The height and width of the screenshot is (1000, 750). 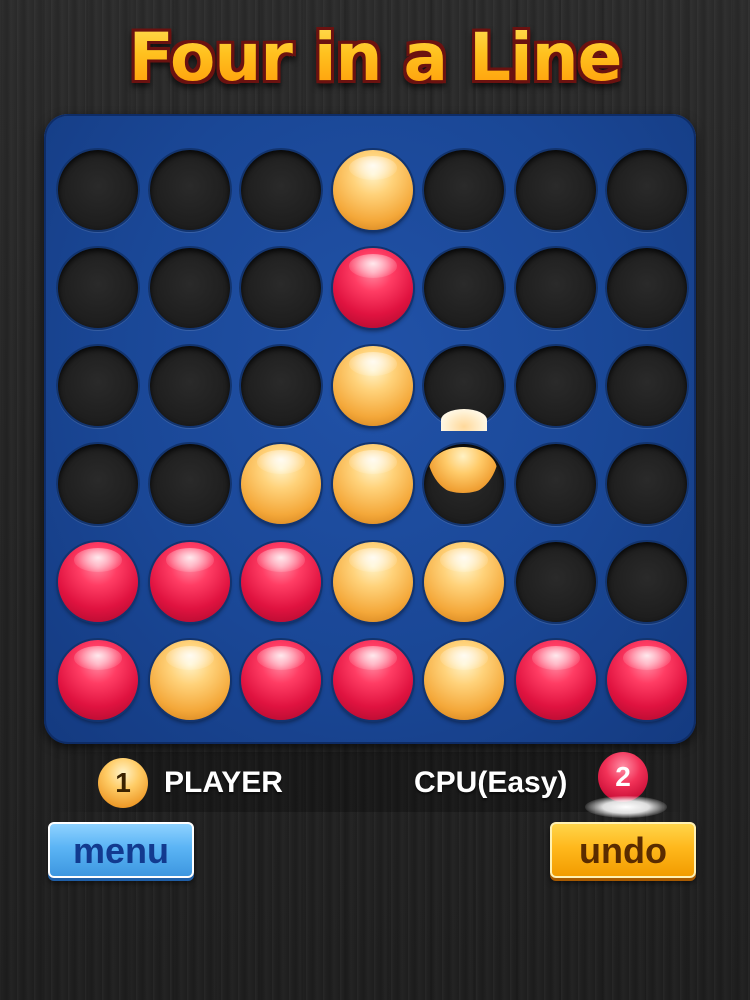 I want to click on falling-disc-top, so click(x=464, y=420).